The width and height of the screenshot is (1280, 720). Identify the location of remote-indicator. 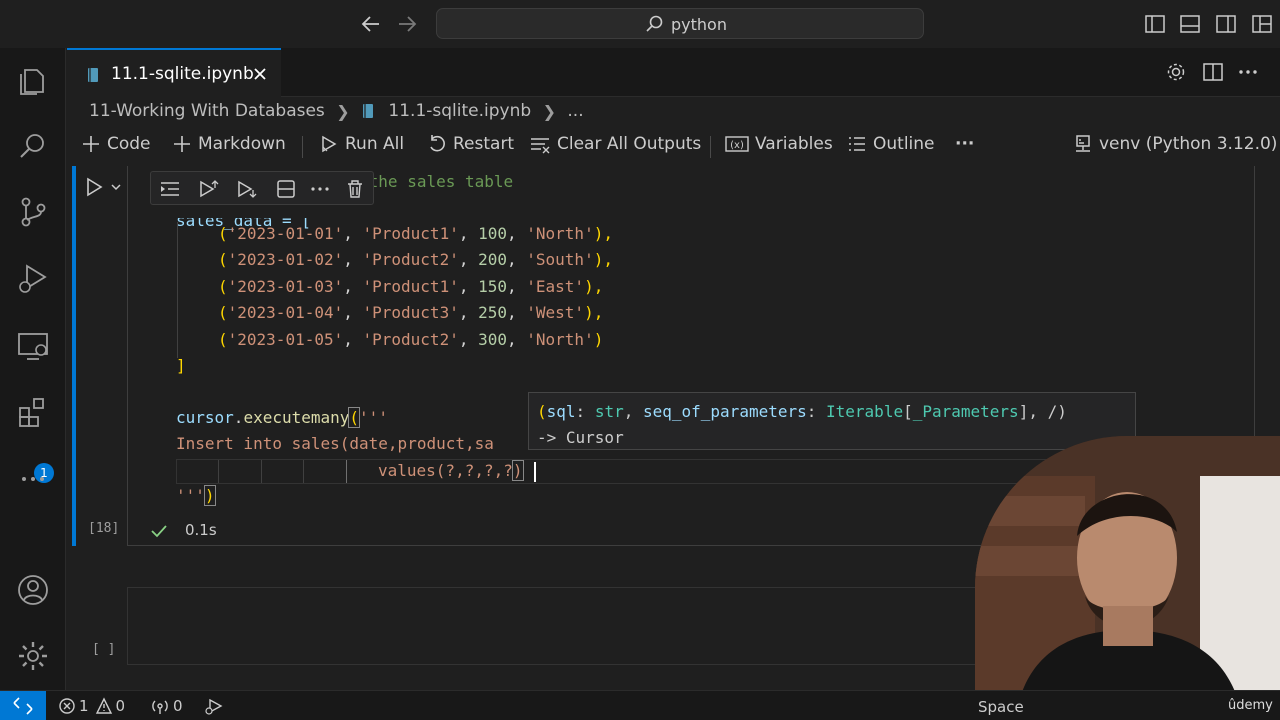
(23, 705).